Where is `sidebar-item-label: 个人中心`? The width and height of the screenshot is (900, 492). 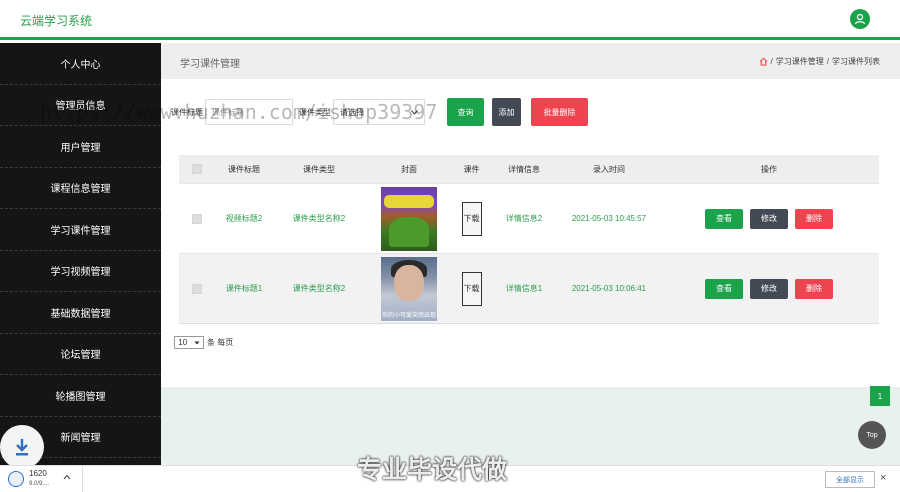
sidebar-item-label: 个人中心 is located at coordinates (80, 65).